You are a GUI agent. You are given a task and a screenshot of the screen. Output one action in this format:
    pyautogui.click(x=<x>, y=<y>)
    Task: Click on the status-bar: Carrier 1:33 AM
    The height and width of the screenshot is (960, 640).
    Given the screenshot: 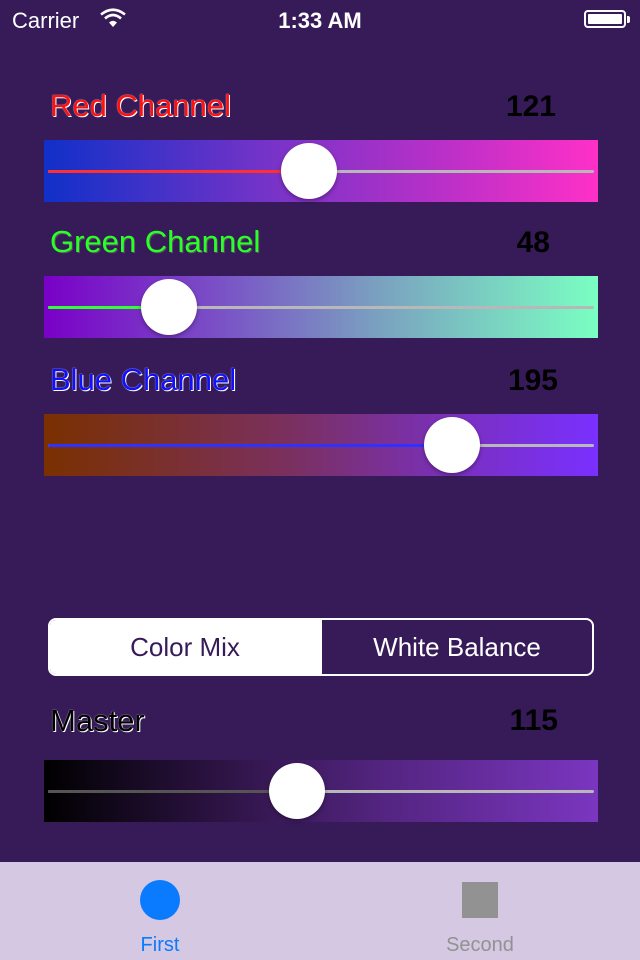 What is the action you would take?
    pyautogui.click(x=320, y=20)
    